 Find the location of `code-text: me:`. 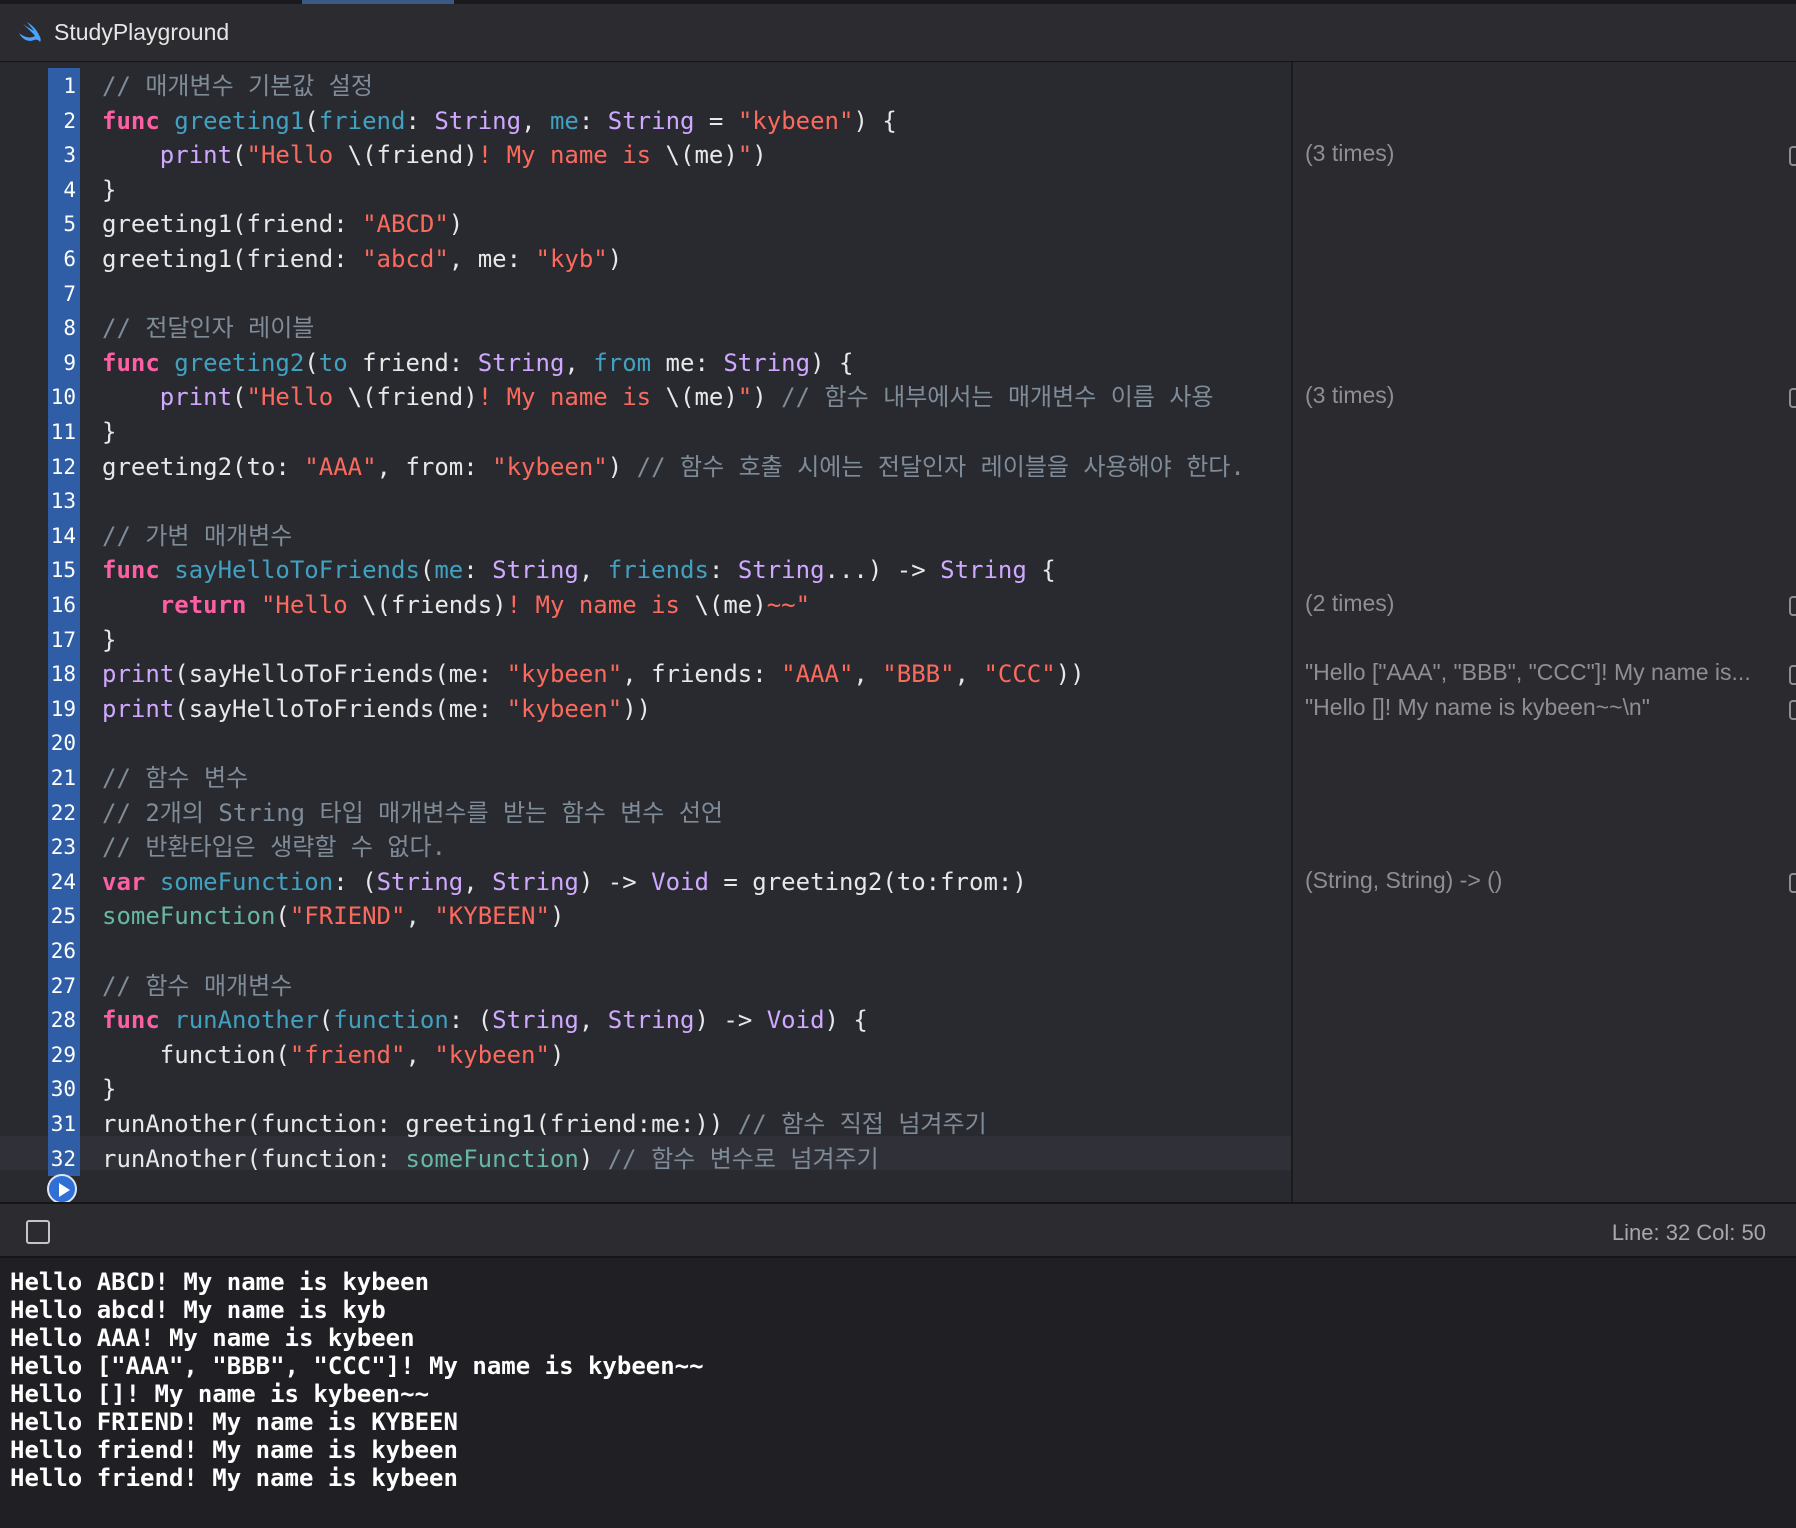

code-text: me: is located at coordinates (687, 362).